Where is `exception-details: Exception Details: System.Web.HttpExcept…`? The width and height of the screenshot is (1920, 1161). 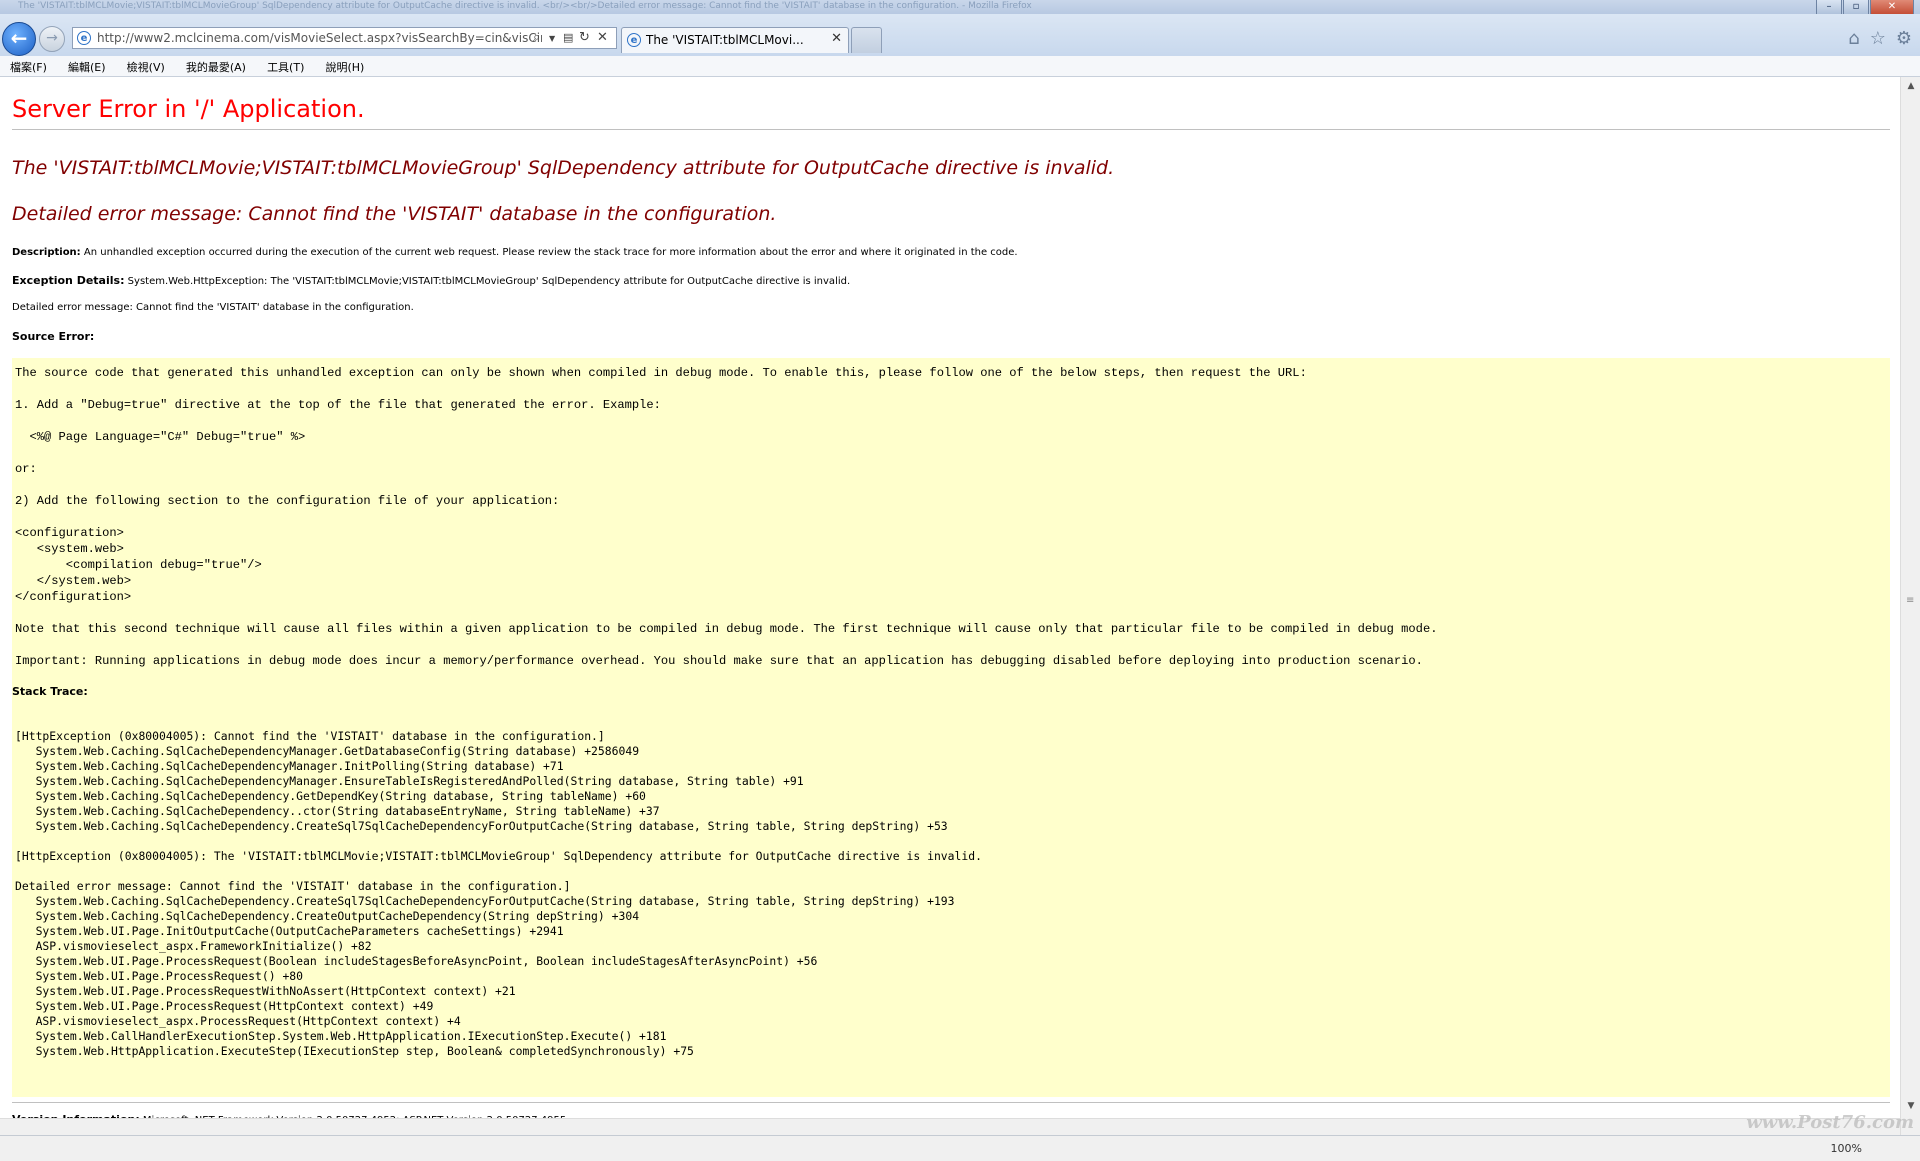 exception-details: Exception Details: System.Web.HttpExcept… is located at coordinates (431, 280).